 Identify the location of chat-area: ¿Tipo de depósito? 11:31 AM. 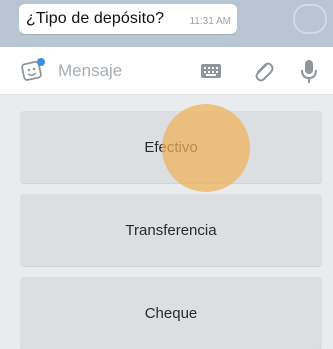
(166, 23).